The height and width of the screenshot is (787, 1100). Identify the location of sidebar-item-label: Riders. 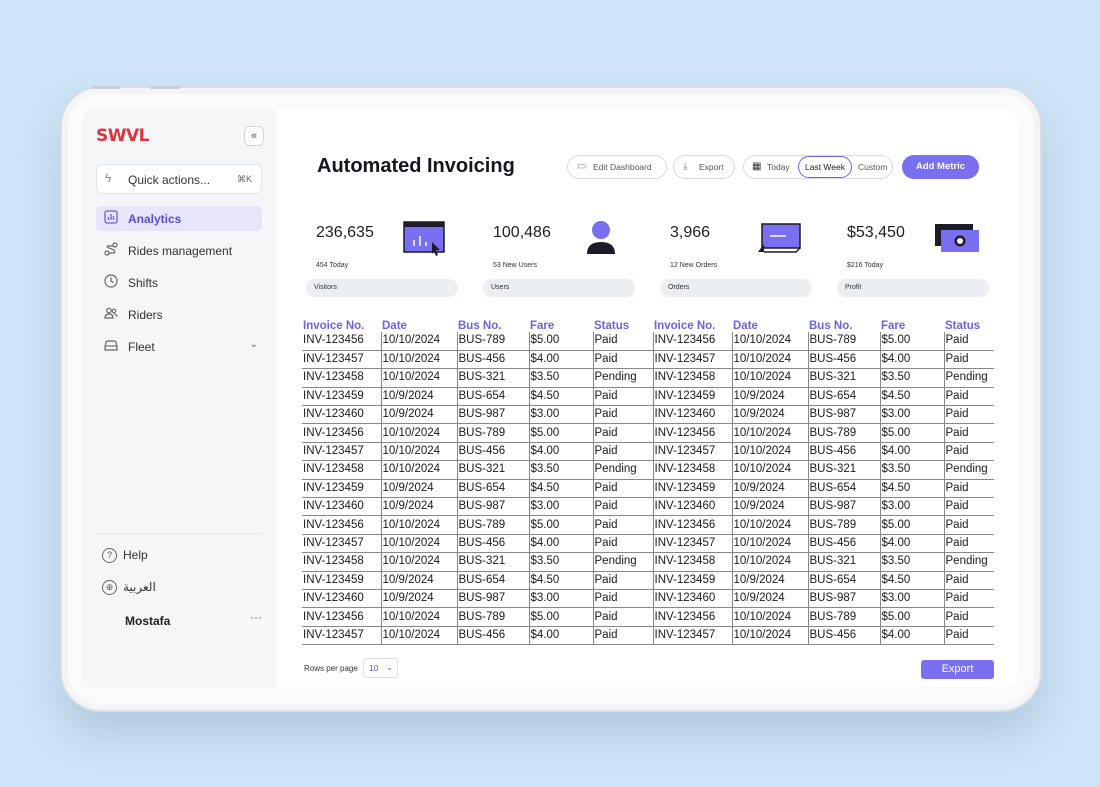
(145, 315).